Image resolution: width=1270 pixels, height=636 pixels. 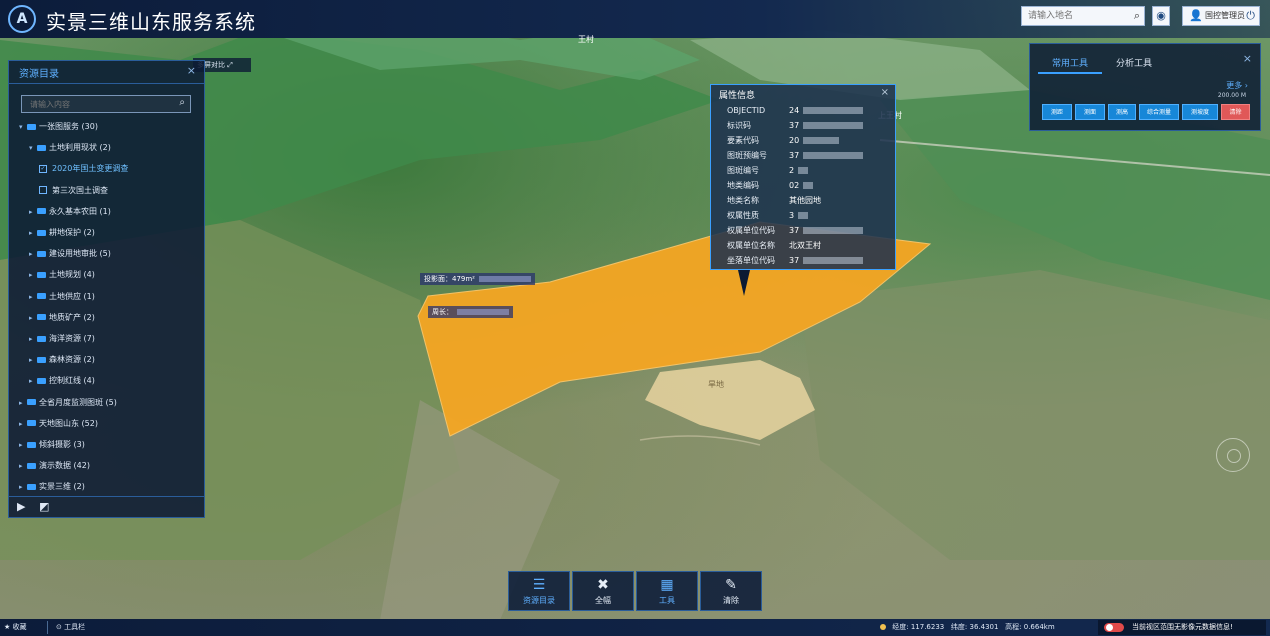 I want to click on toolbar-toggle-button: ⊙ 工具栏, so click(x=70, y=627).